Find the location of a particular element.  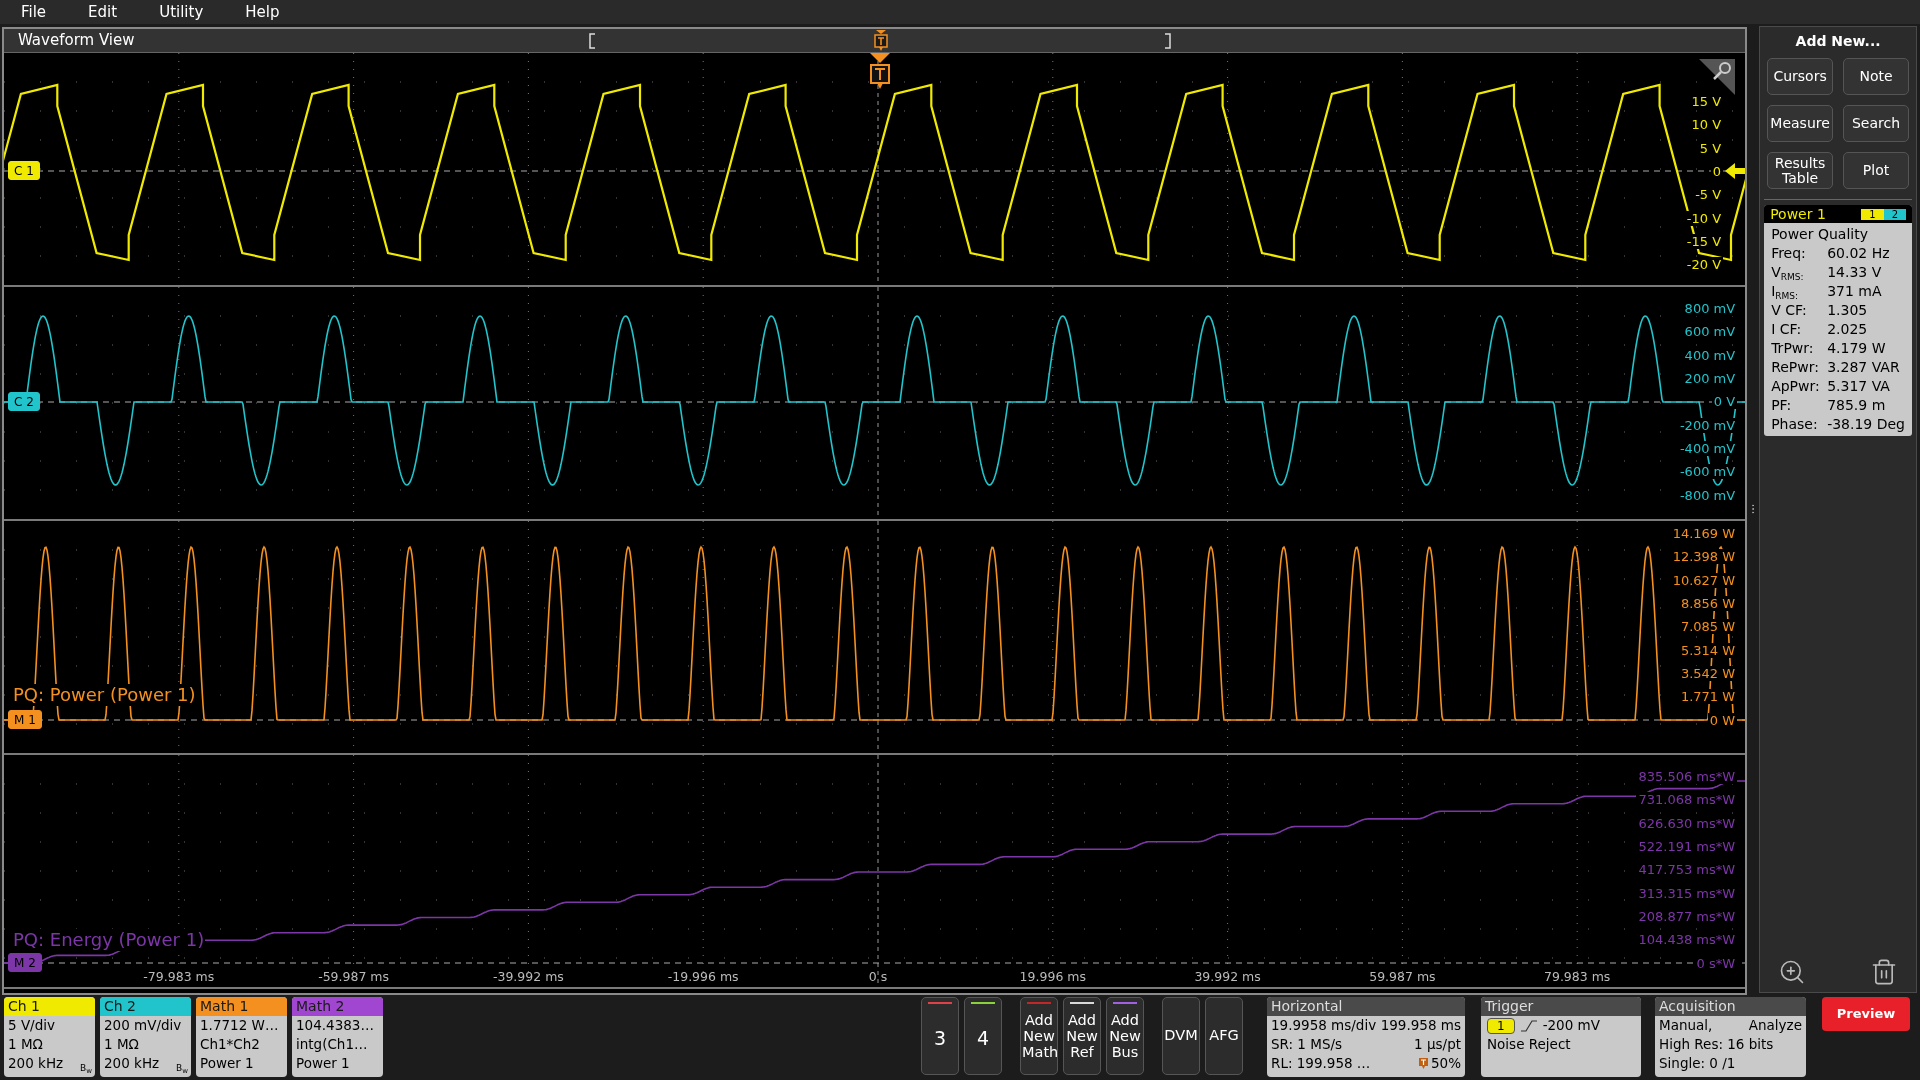

result-value: 60.02 Hz is located at coordinates (1858, 253).